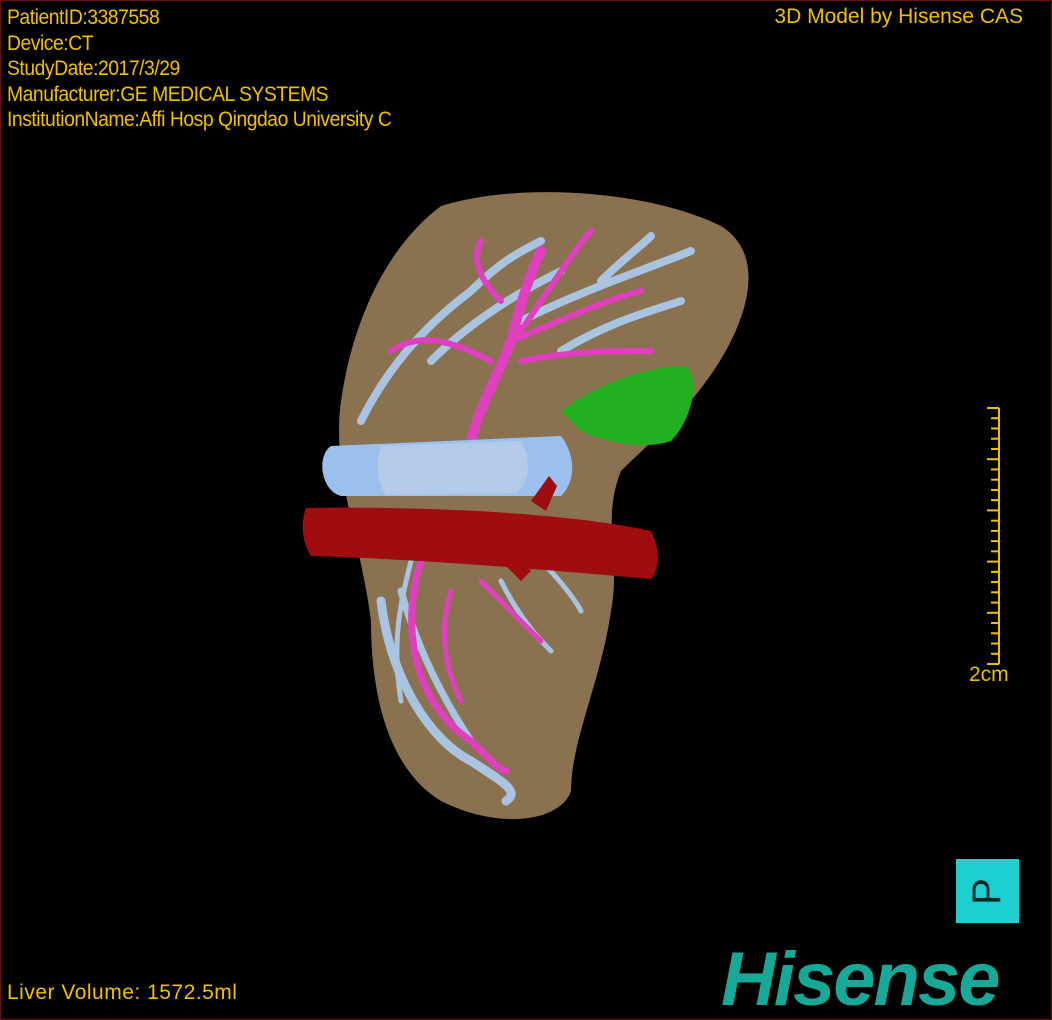  Describe the element at coordinates (898, 16) in the screenshot. I see `model-credit: 3D Model by Hisense CAS` at that location.